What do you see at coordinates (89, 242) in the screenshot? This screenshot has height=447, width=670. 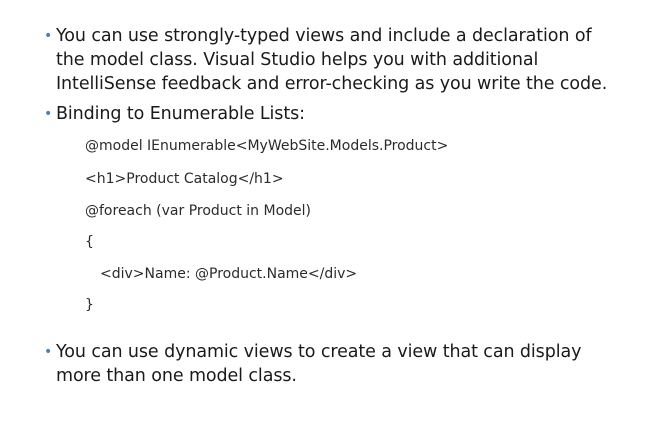 I see `code-line: {` at bounding box center [89, 242].